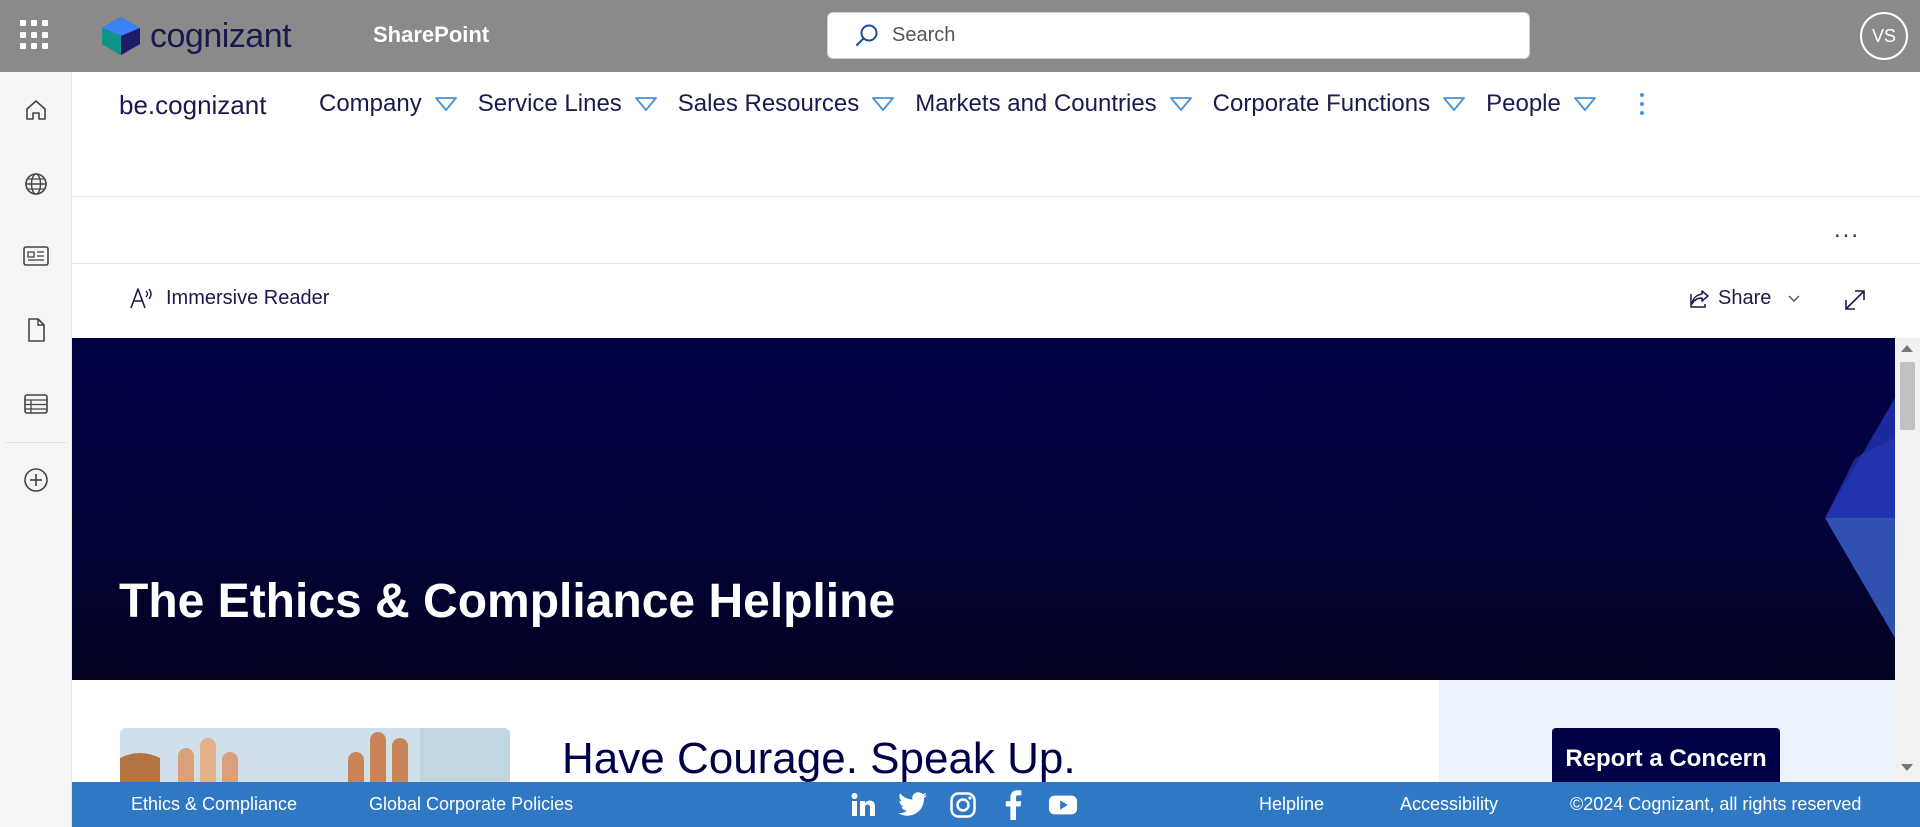  Describe the element at coordinates (1907, 396) in the screenshot. I see `scroll-thumb` at that location.